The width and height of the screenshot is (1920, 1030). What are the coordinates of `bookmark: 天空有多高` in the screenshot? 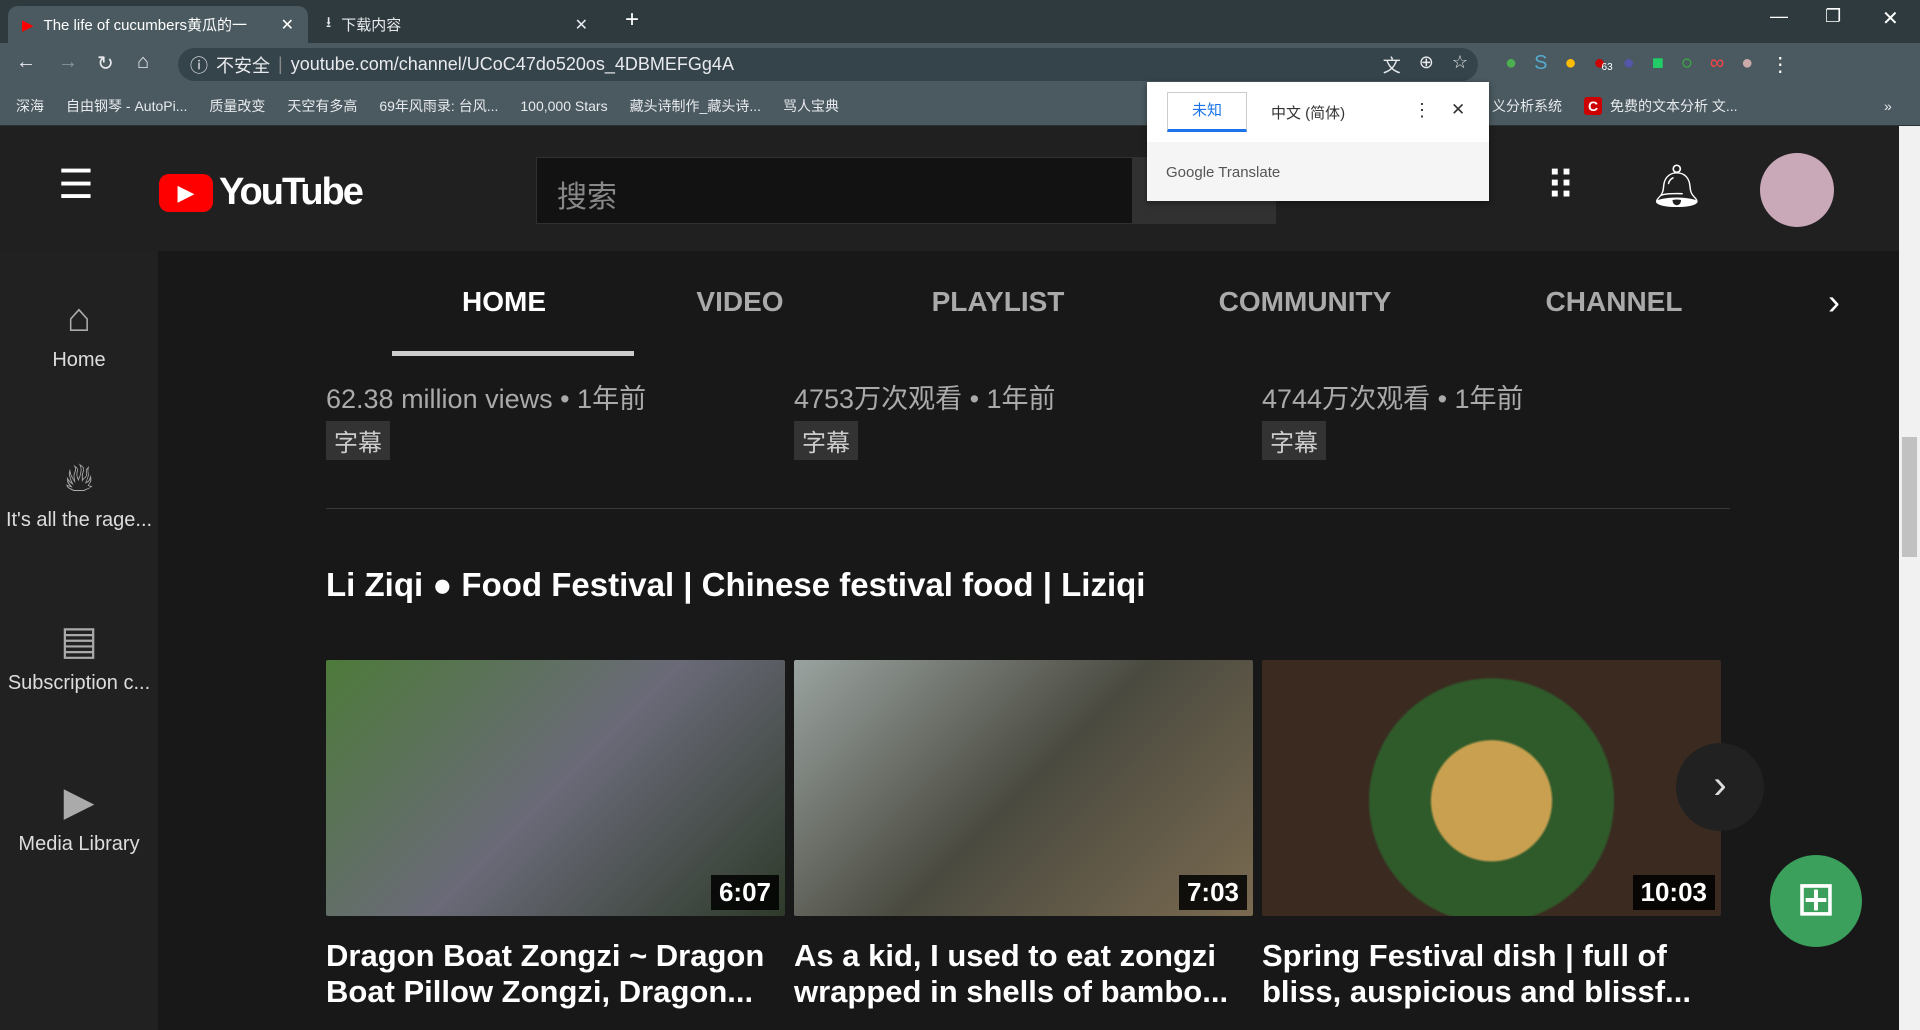 It's located at (322, 106).